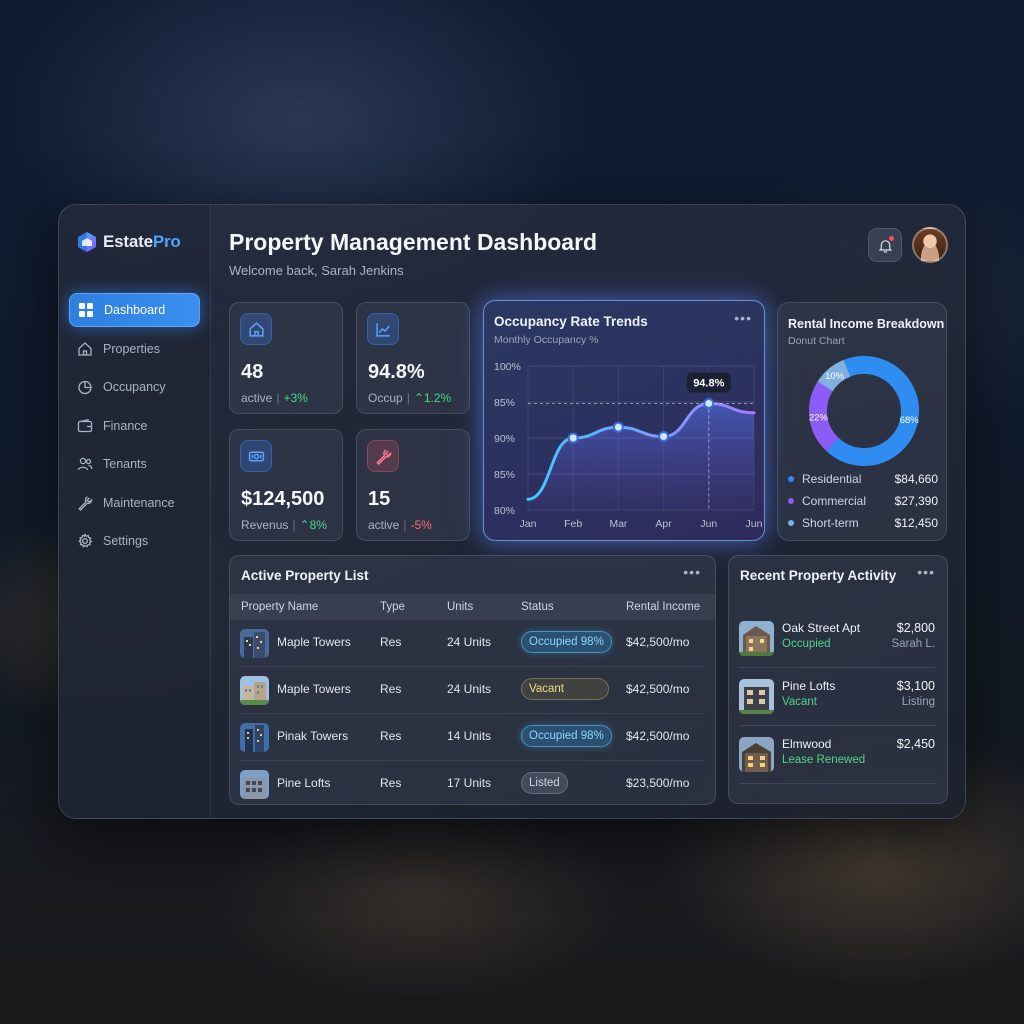 The width and height of the screenshot is (1024, 1024). Describe the element at coordinates (410, 398) in the screenshot. I see `stat-label: Occup | ⌃1.2%` at that location.